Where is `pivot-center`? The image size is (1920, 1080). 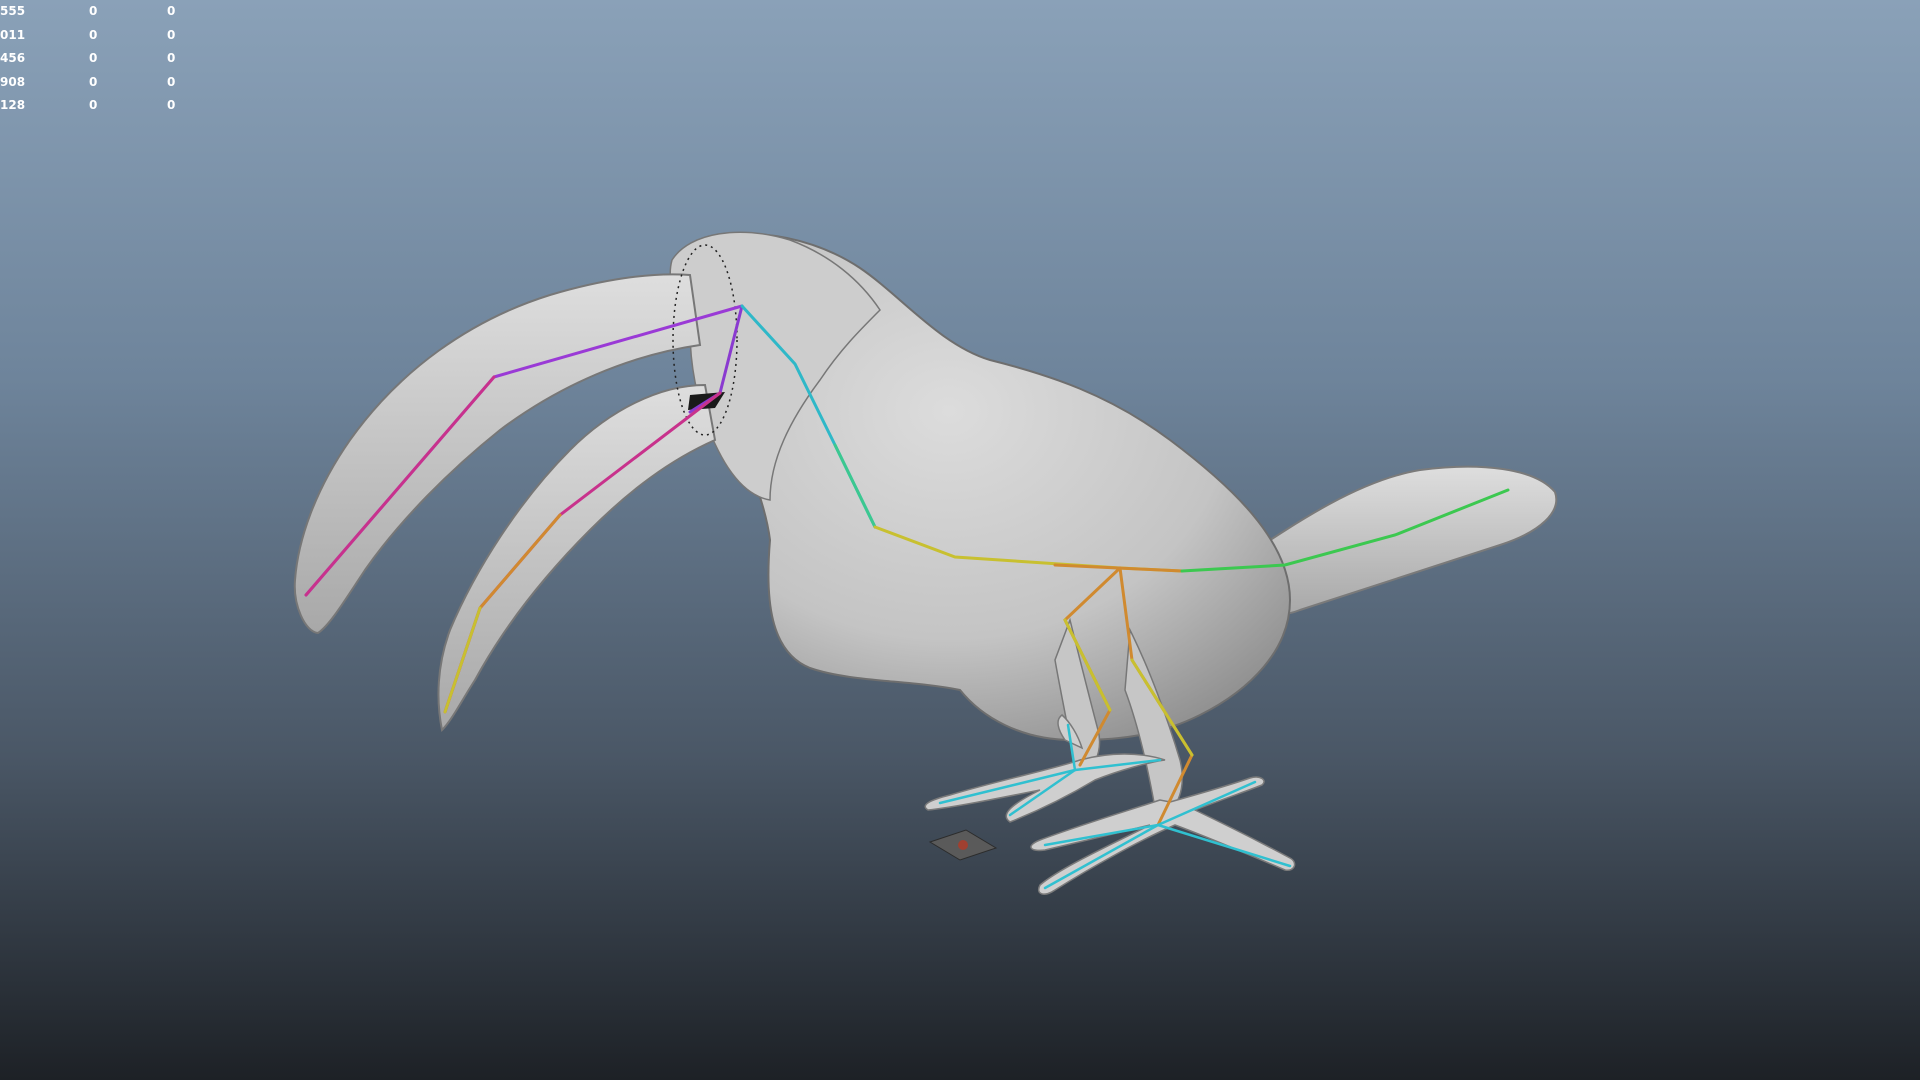 pivot-center is located at coordinates (963, 845).